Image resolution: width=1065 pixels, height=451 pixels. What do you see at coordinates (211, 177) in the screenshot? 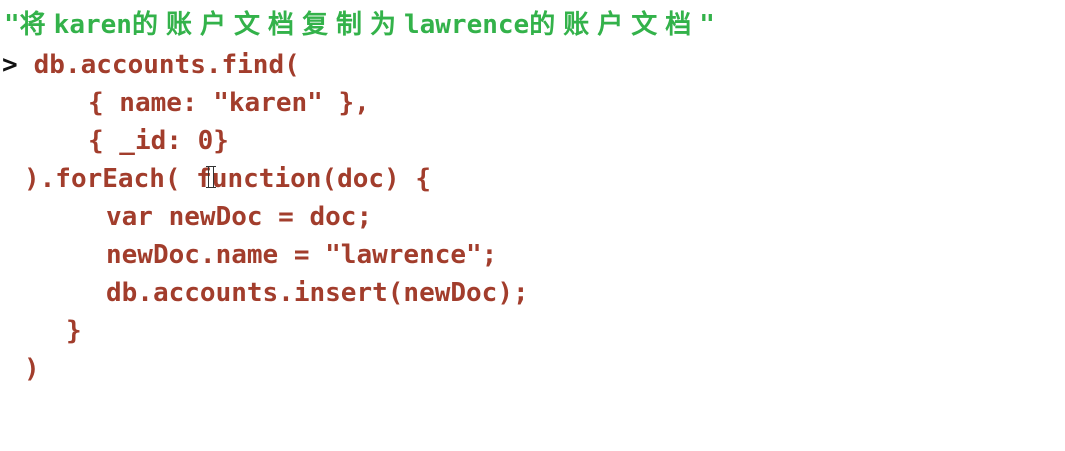
I see `i-beam-cursor-icon` at bounding box center [211, 177].